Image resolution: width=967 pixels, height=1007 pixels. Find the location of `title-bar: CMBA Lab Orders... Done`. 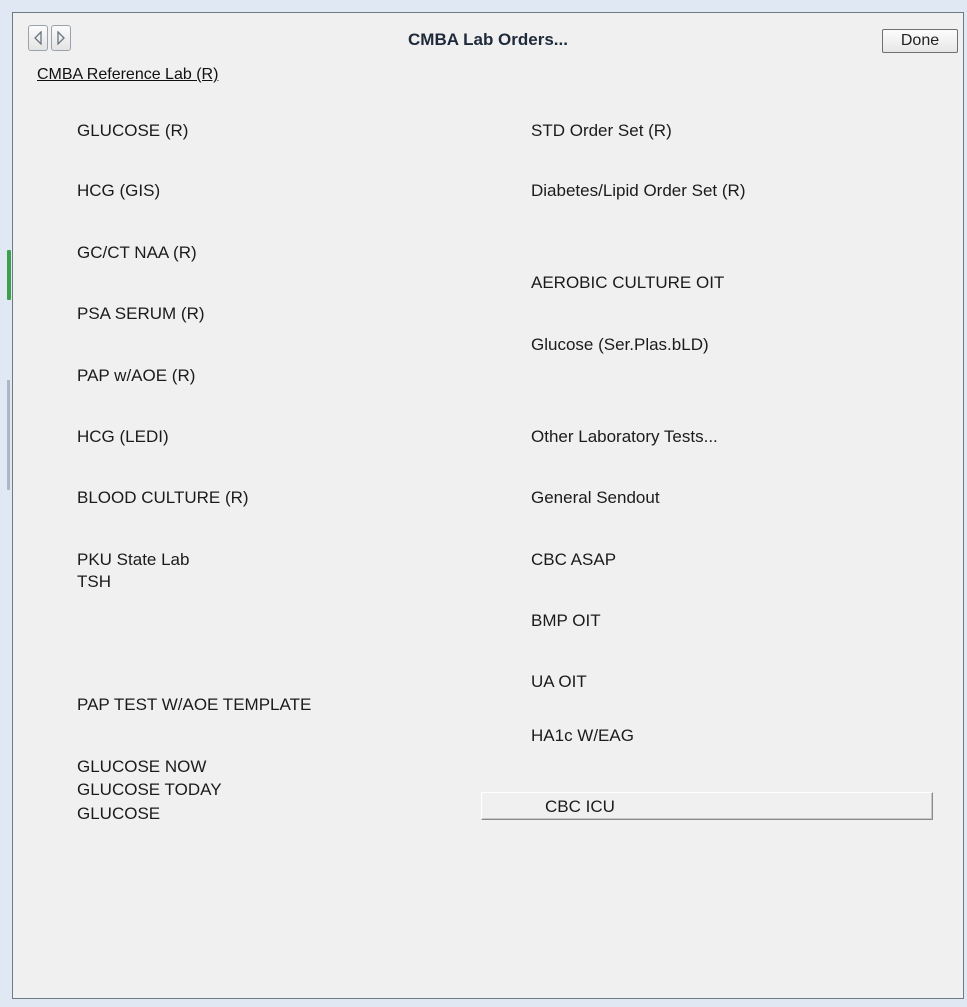

title-bar: CMBA Lab Orders... Done is located at coordinates (488, 34).